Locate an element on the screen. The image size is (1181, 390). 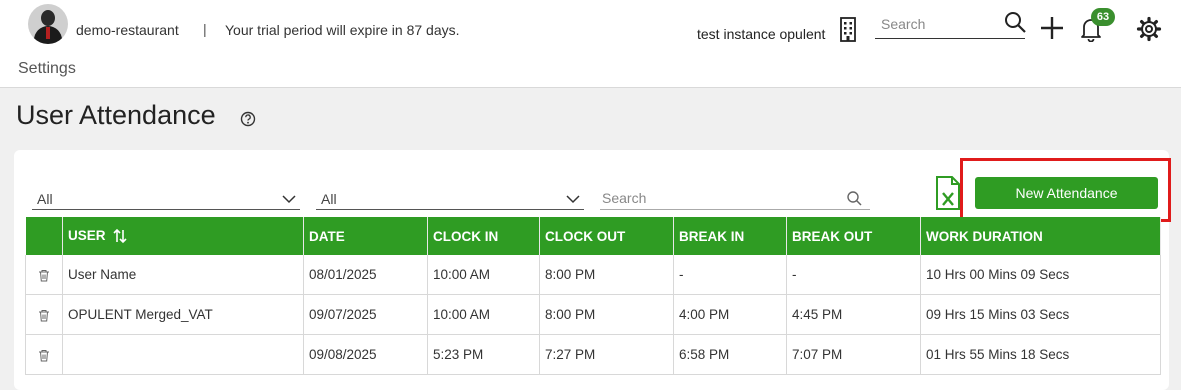
cell-user: OPULENT Merged_VAT is located at coordinates (183, 314).